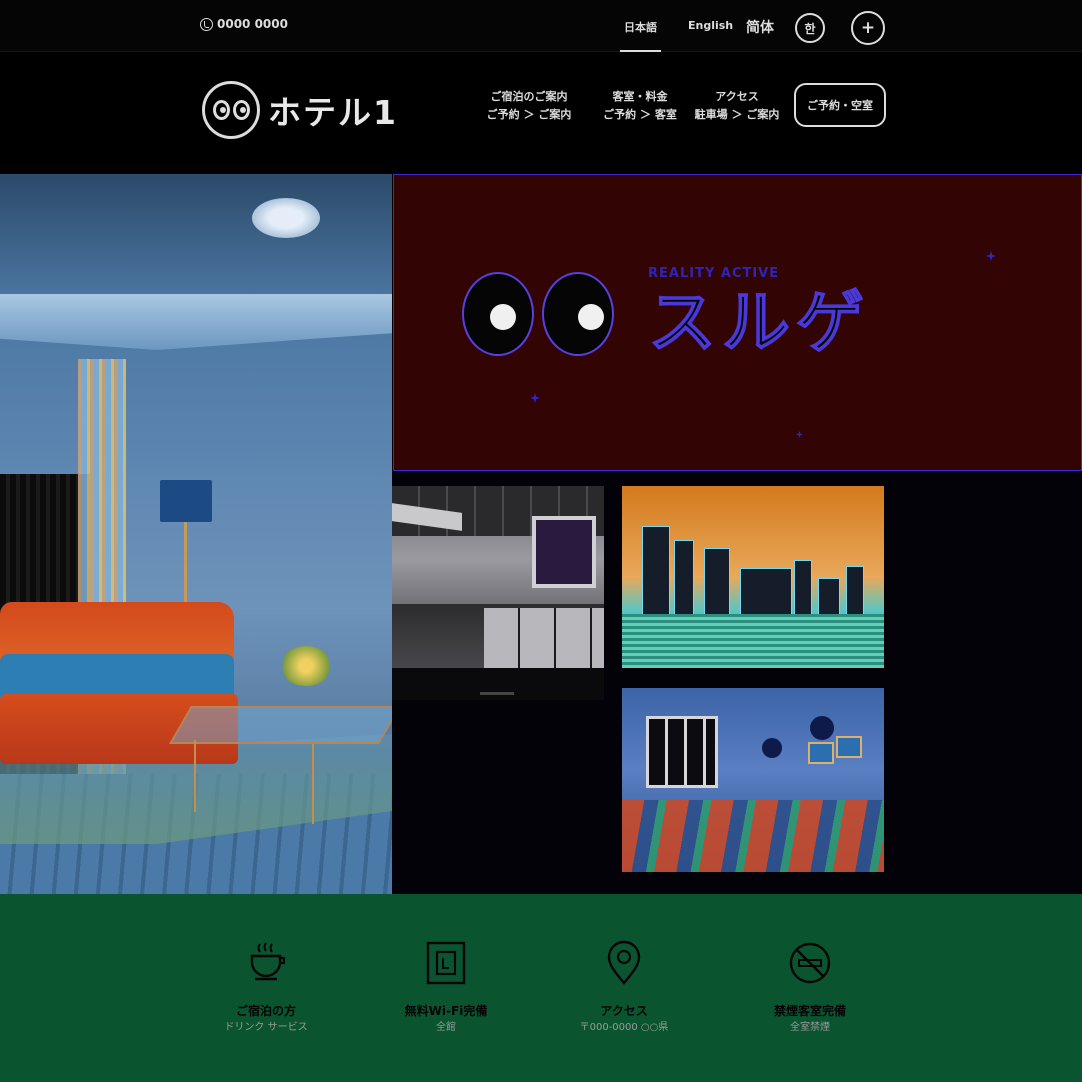  Describe the element at coordinates (753, 577) in the screenshot. I see `gallery-city-image` at that location.